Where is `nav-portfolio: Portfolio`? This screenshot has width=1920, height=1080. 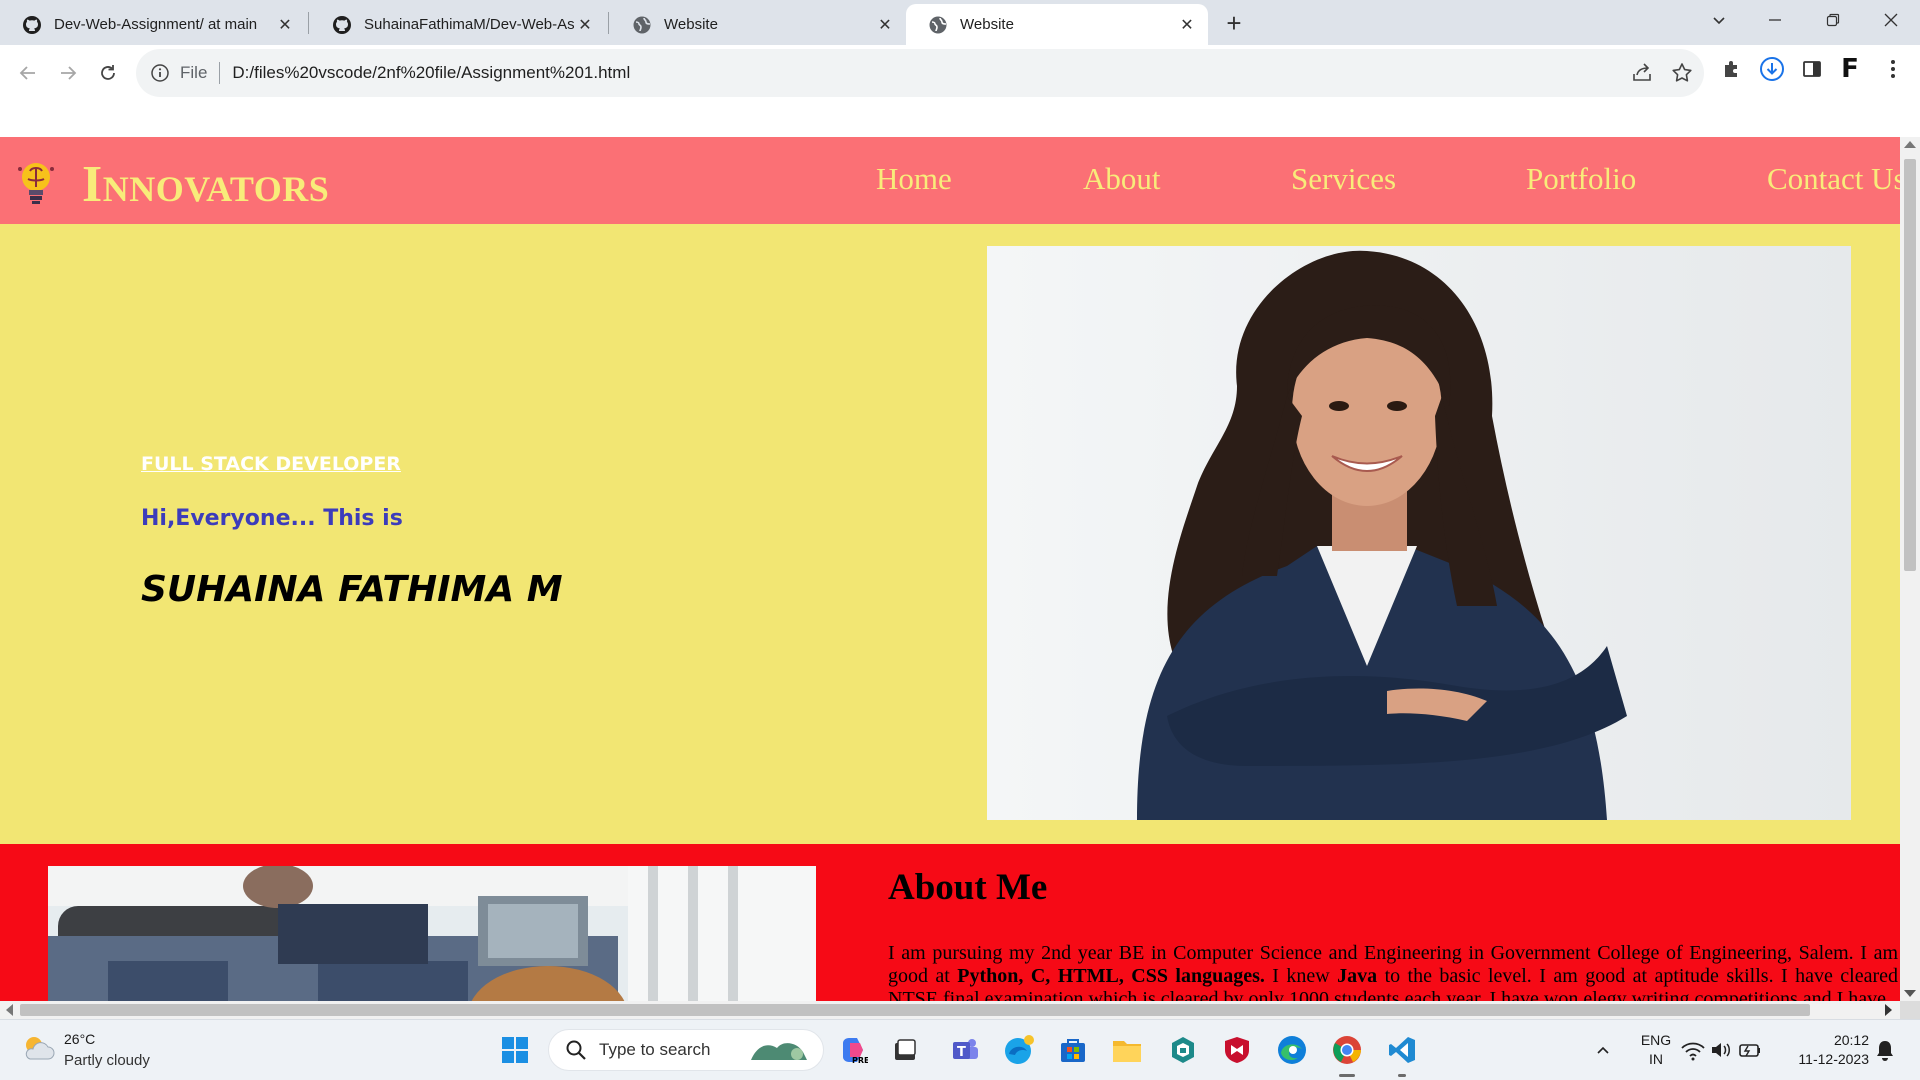
nav-portfolio: Portfolio is located at coordinates (1581, 179).